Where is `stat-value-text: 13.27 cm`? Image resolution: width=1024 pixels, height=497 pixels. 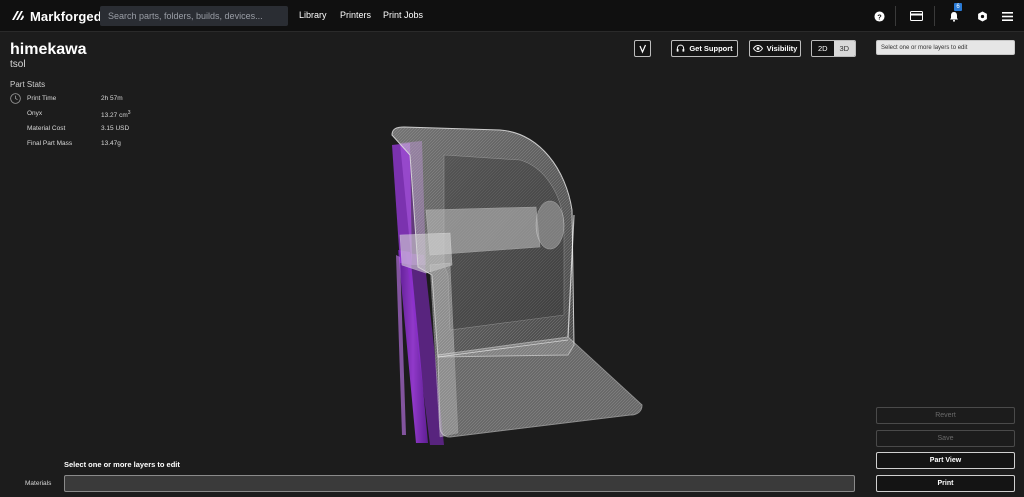
stat-value-text: 13.27 cm is located at coordinates (114, 116).